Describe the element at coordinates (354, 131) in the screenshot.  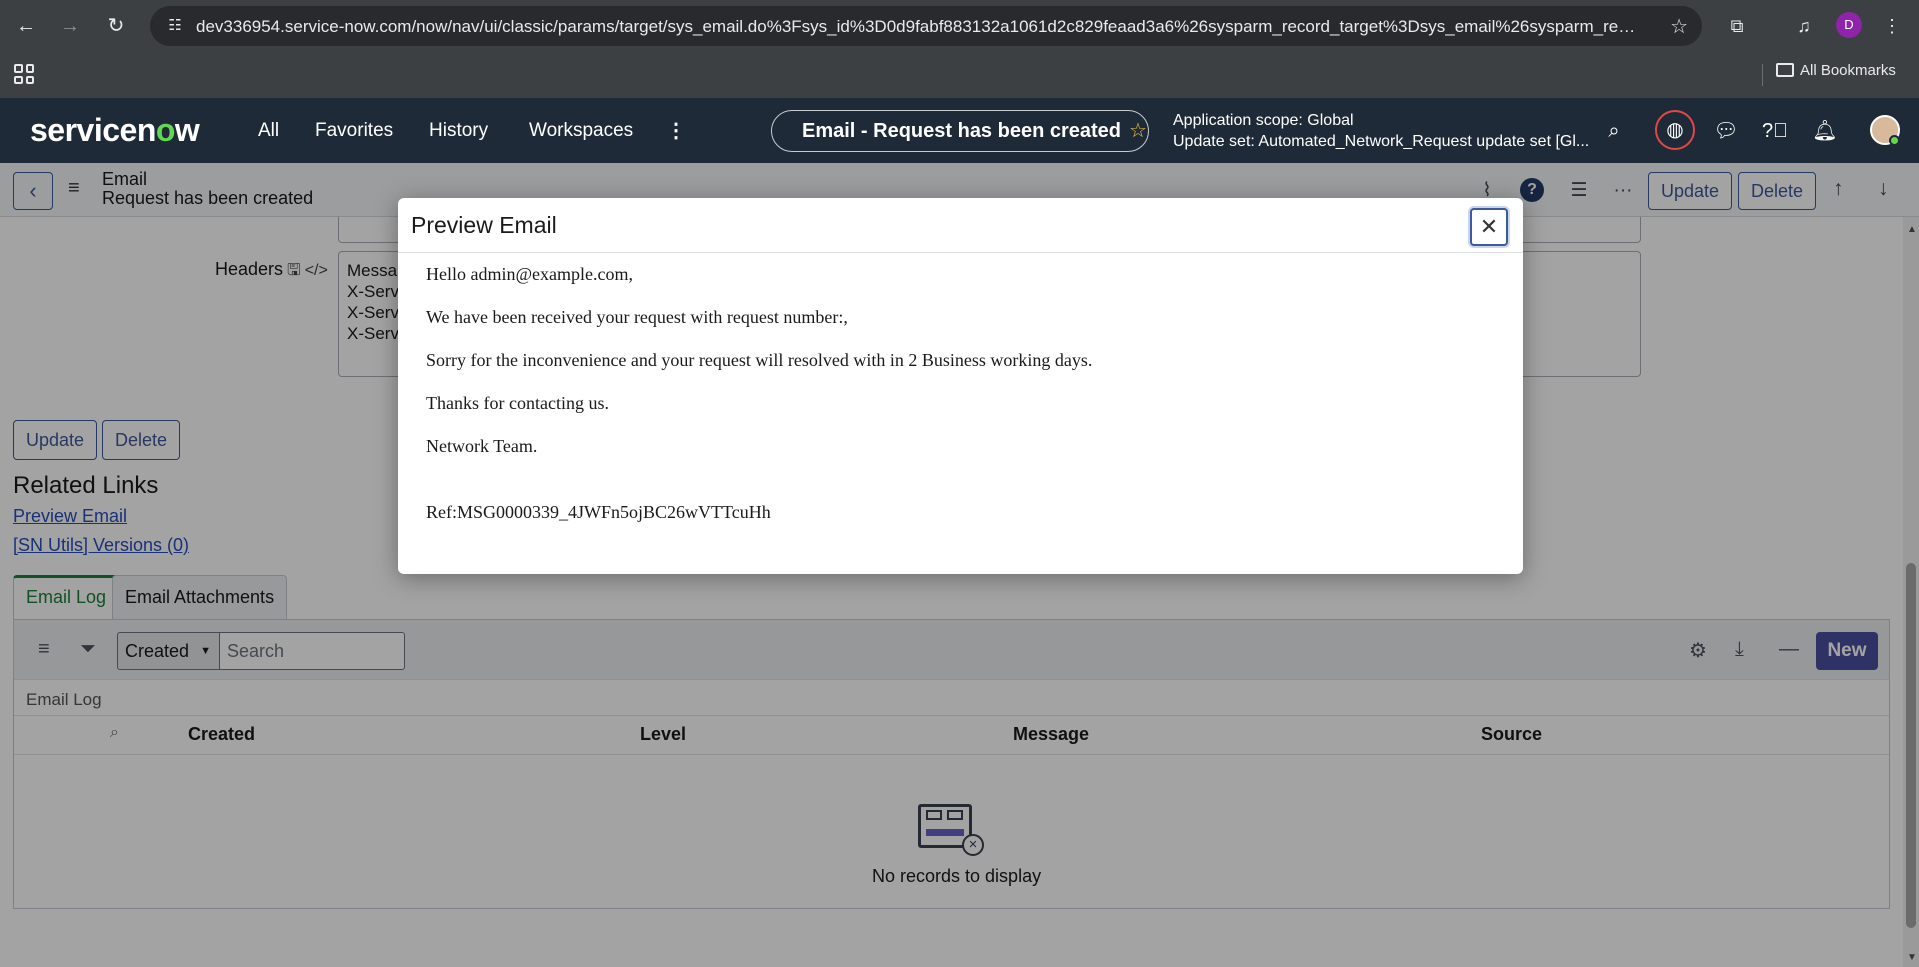
I see `nav-favorites: Favorites` at that location.